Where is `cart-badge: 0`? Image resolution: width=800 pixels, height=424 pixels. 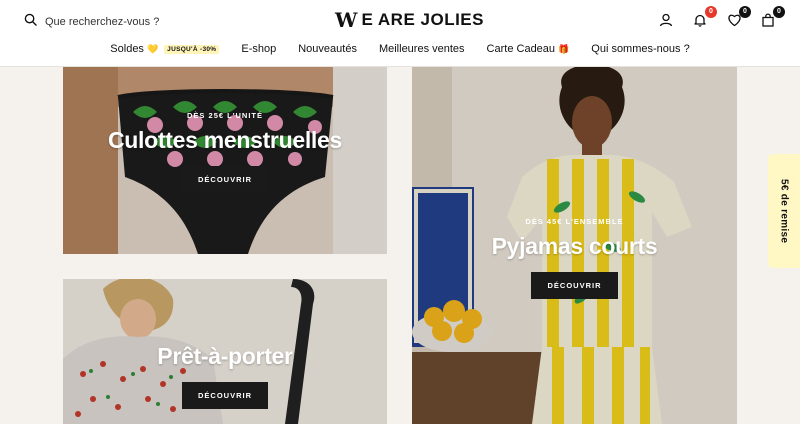 cart-badge: 0 is located at coordinates (779, 12).